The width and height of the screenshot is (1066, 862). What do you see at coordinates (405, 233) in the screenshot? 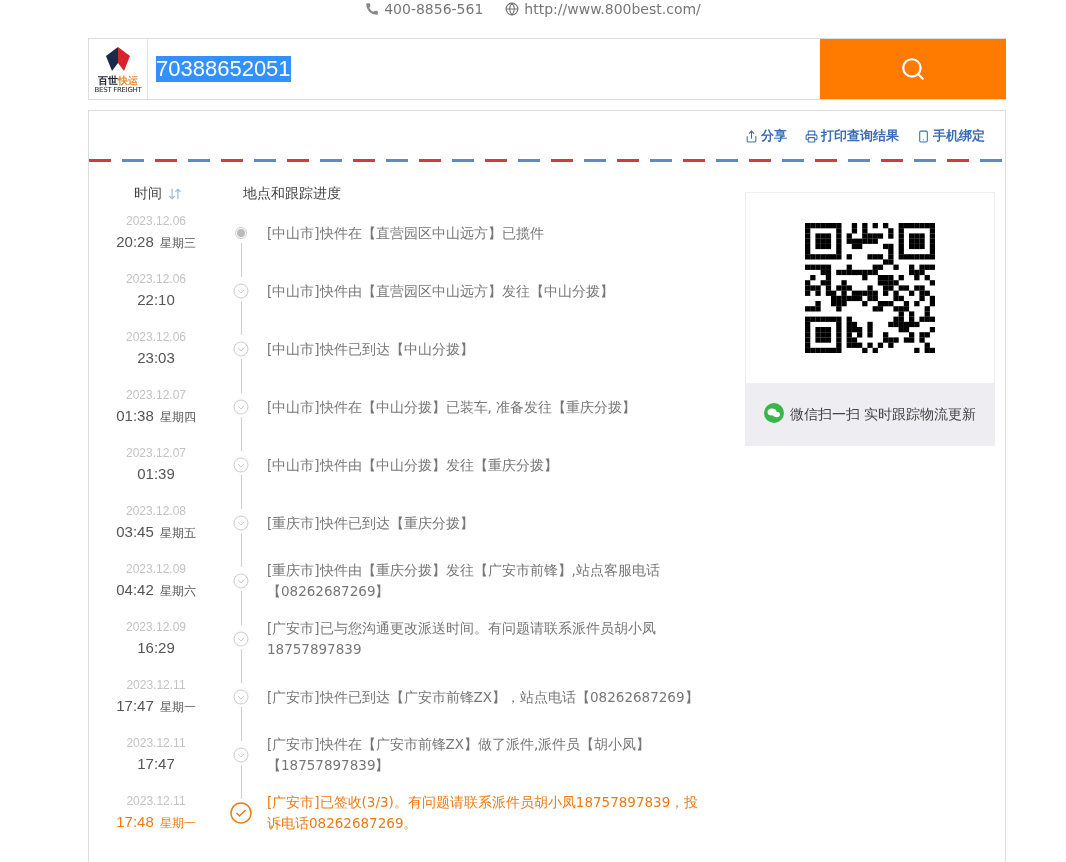
I see `event-description: [中山市]快件在【直营园区中山远方】已揽件` at bounding box center [405, 233].